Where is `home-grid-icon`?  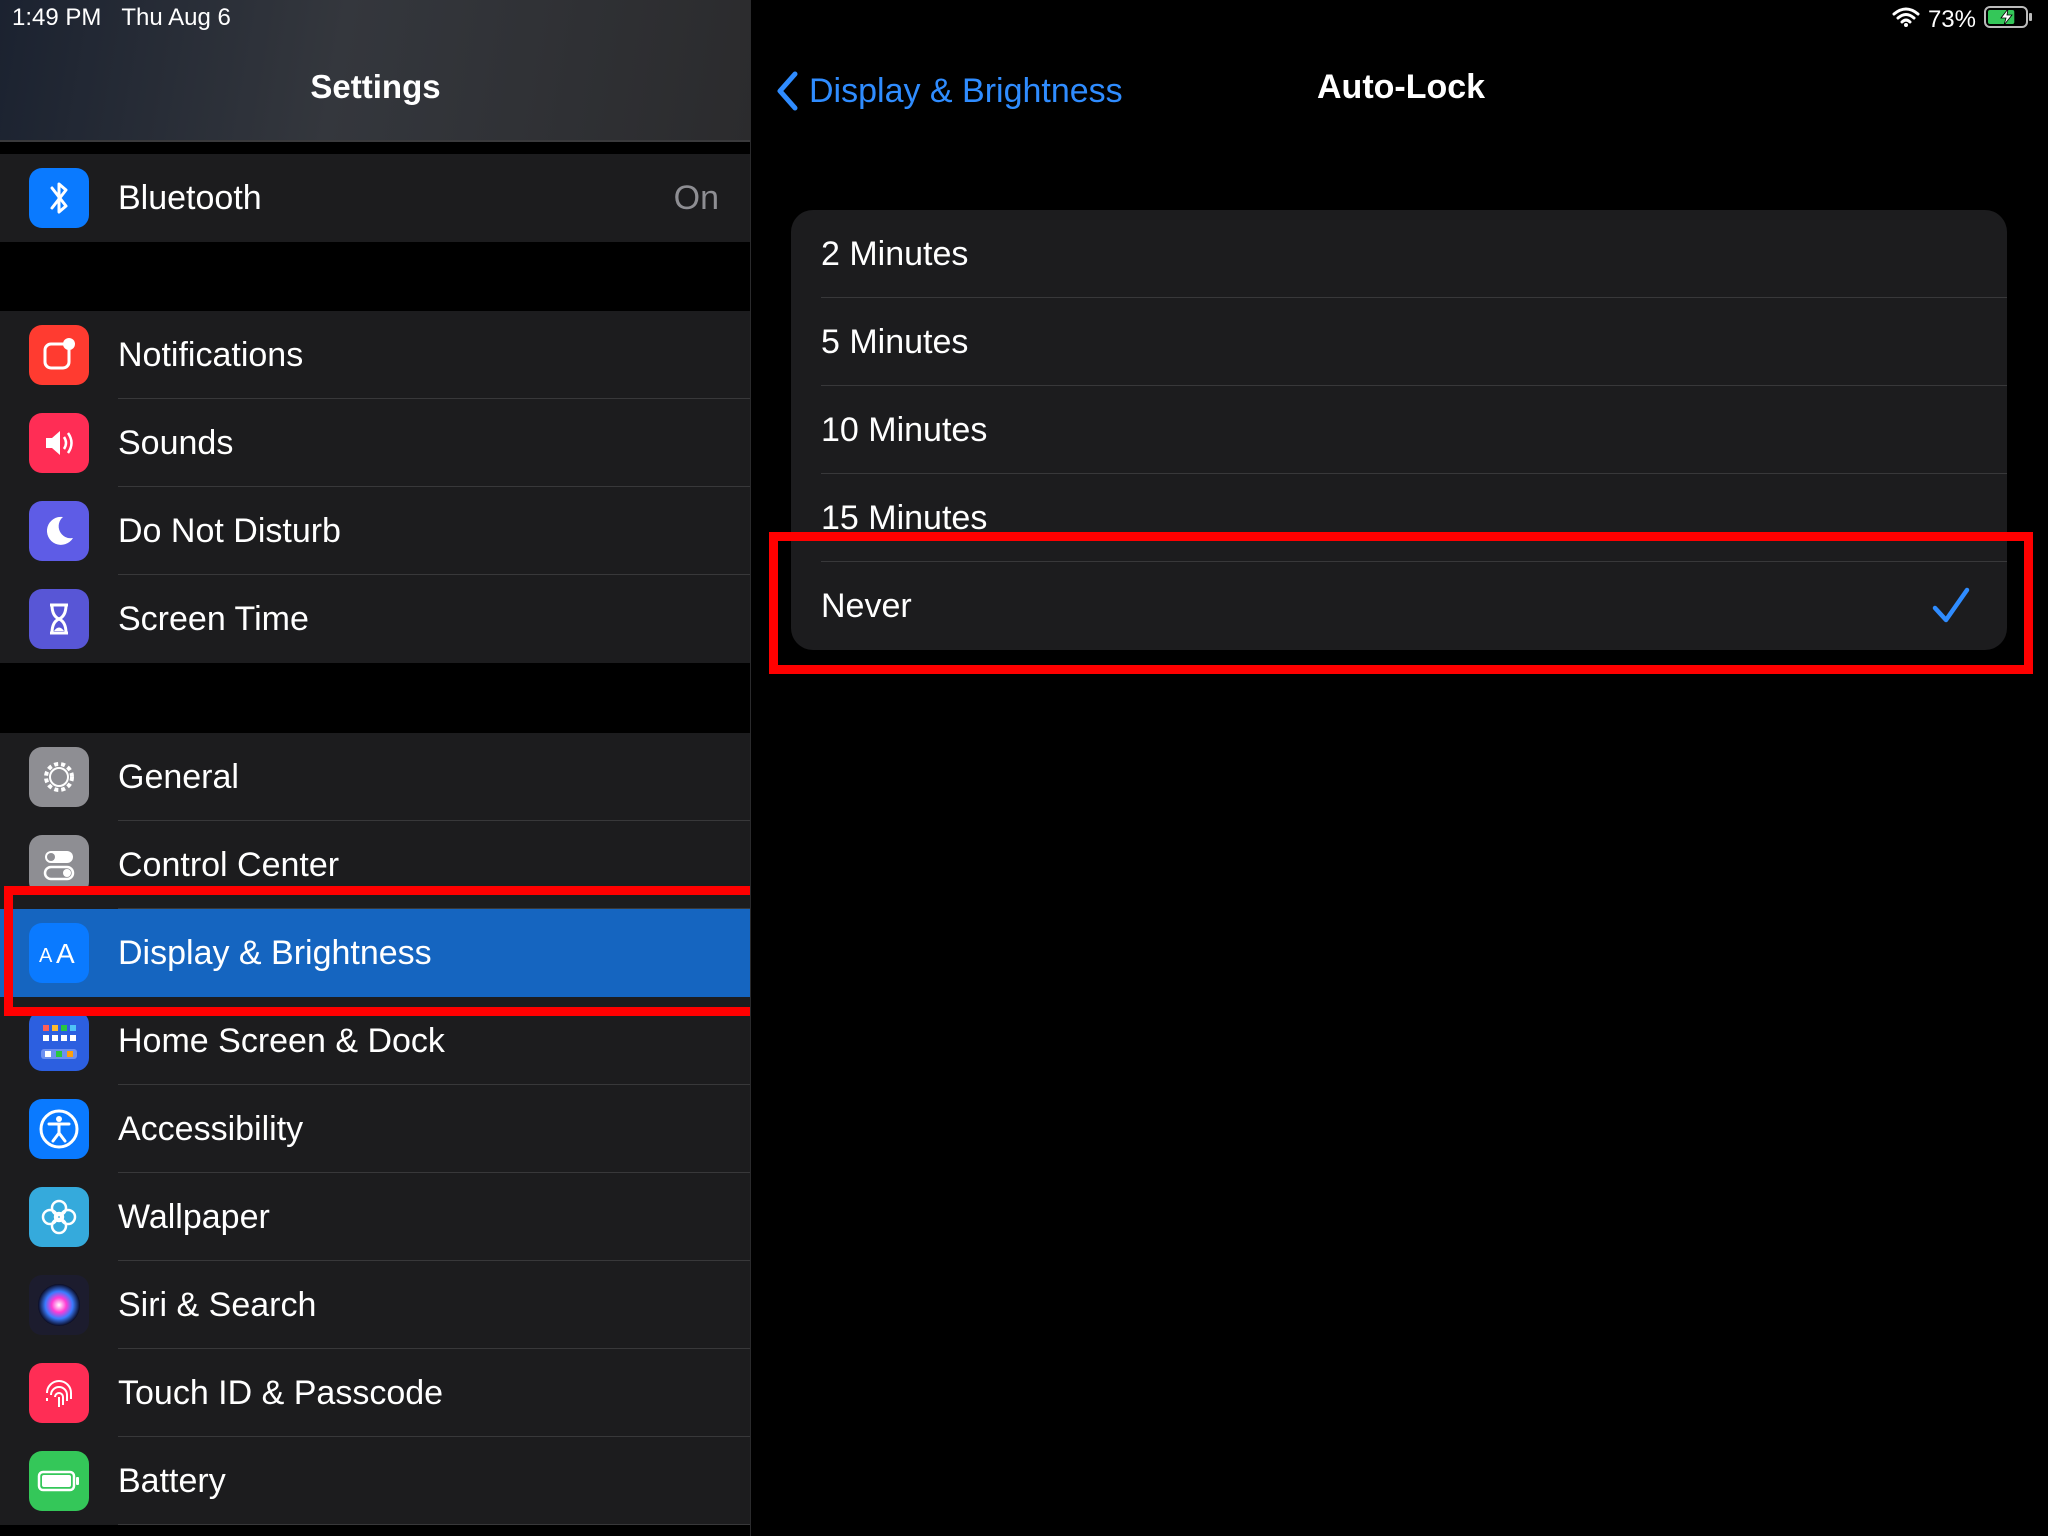 home-grid-icon is located at coordinates (59, 1041).